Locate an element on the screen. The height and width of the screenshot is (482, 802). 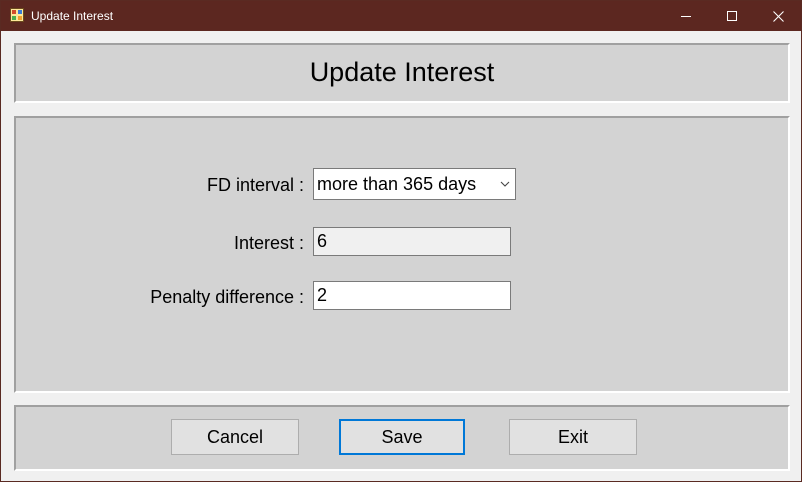
maximize-button is located at coordinates (732, 16).